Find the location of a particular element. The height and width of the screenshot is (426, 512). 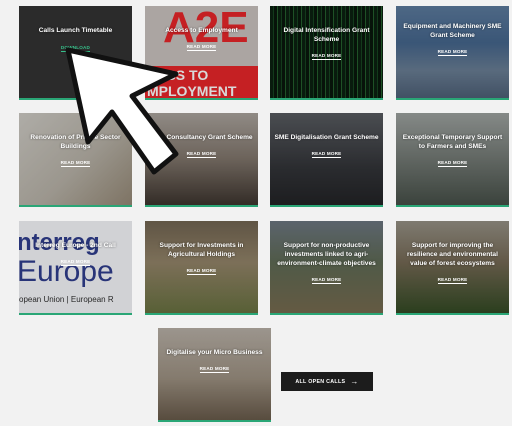

tile-title: Equipment and Machinery SME Grant Scheme is located at coordinates (452, 31).